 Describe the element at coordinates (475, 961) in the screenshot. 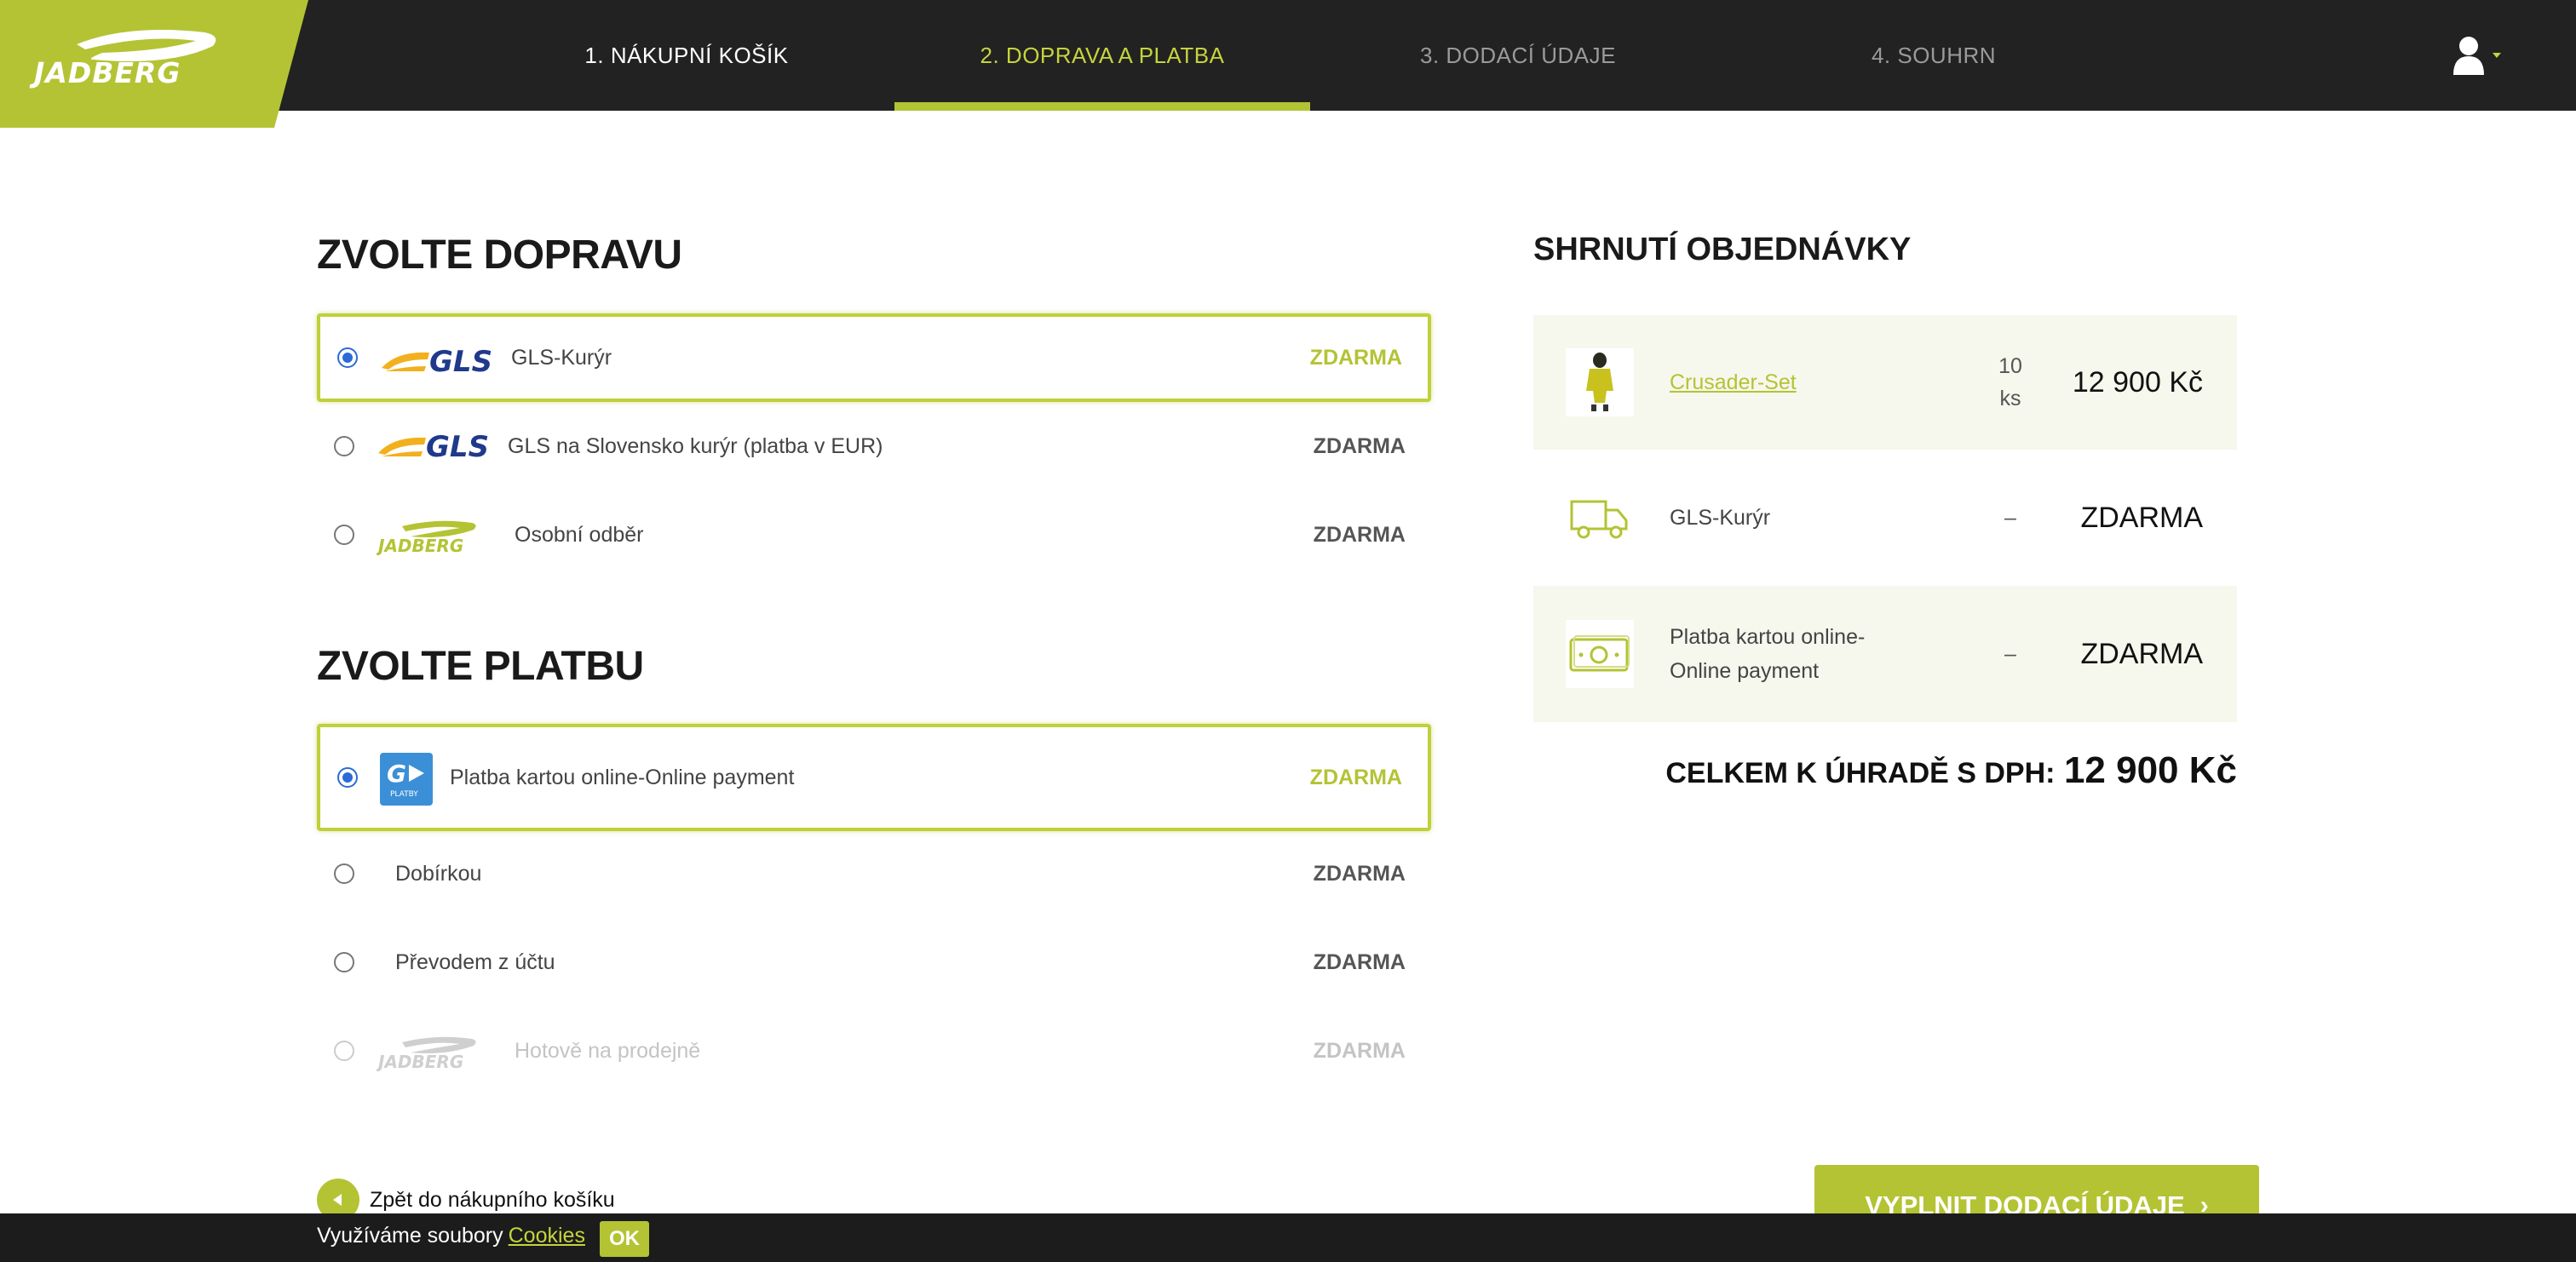

I see `payment-option-label: Převodem z účtu` at that location.